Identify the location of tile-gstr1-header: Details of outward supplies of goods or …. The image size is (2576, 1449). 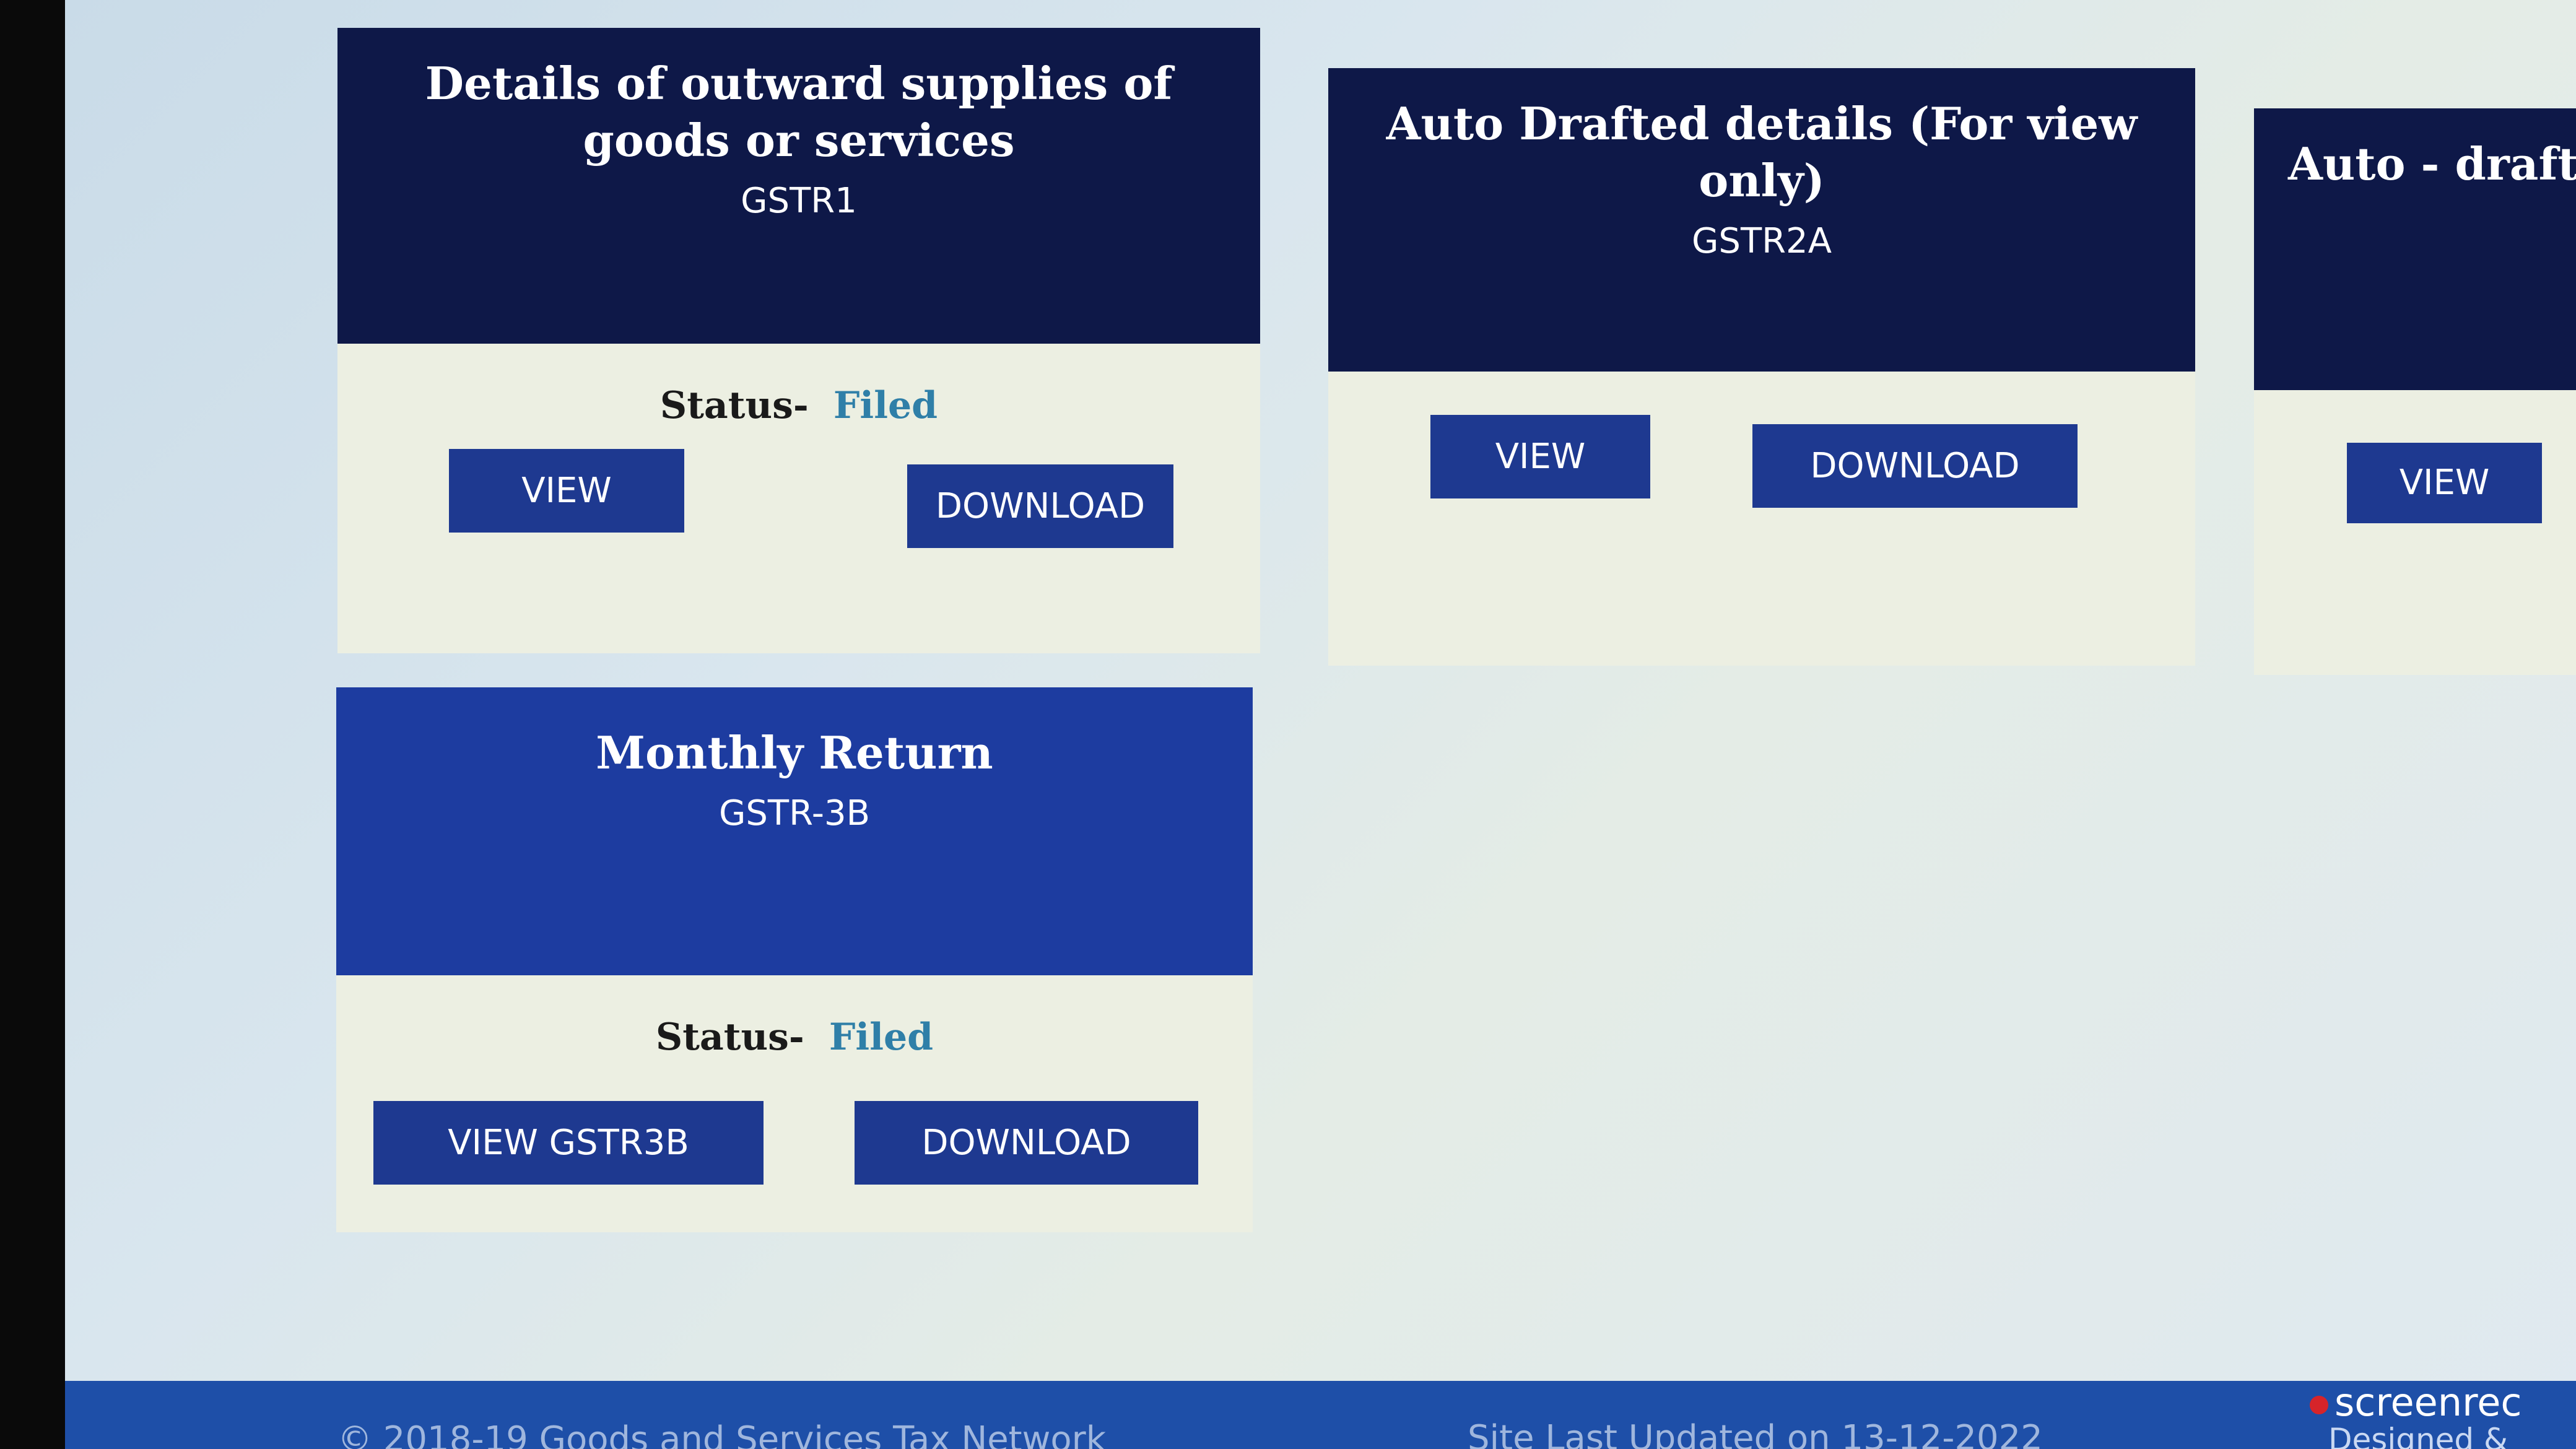
(798, 186).